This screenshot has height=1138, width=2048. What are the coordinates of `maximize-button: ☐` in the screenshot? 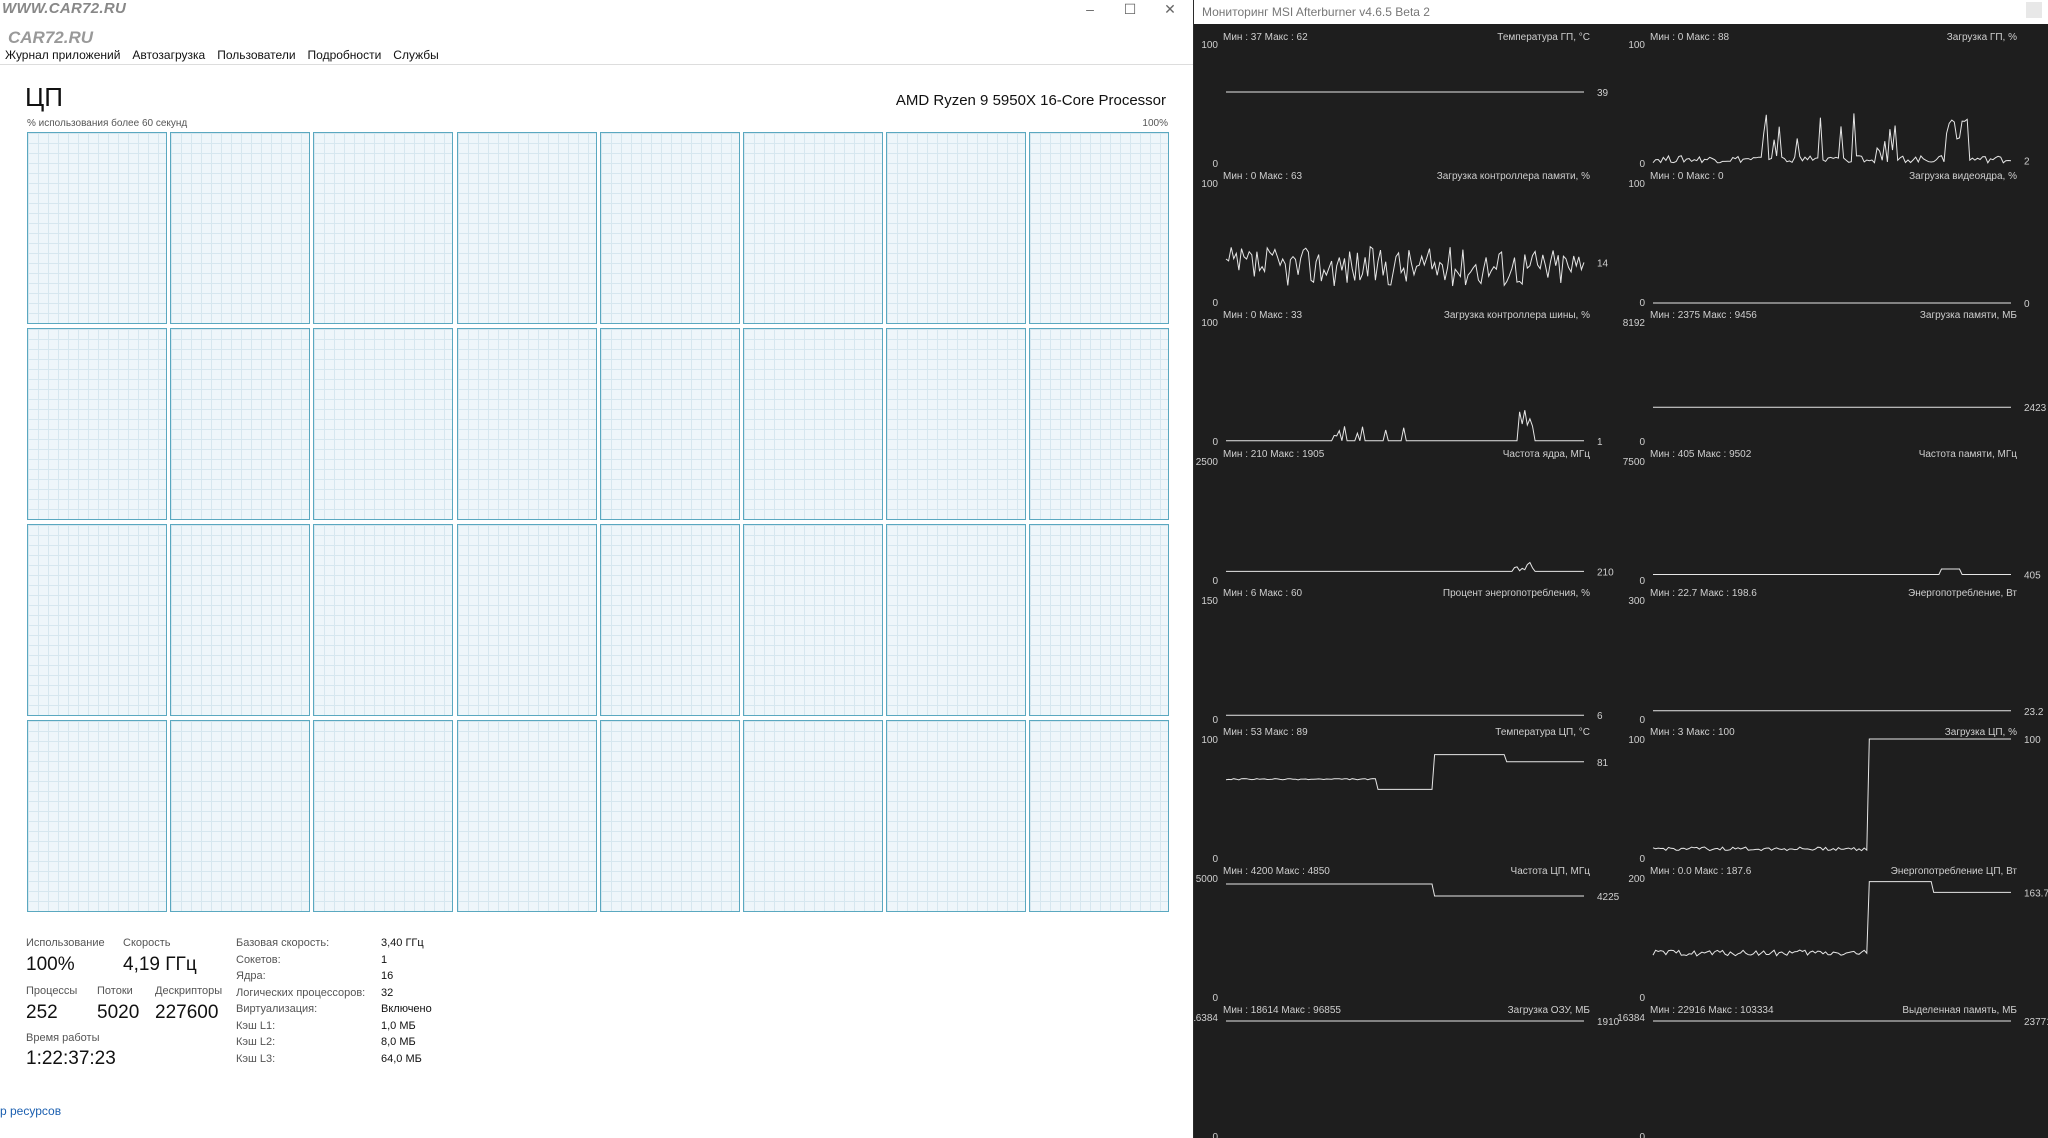 It's located at (1130, 9).